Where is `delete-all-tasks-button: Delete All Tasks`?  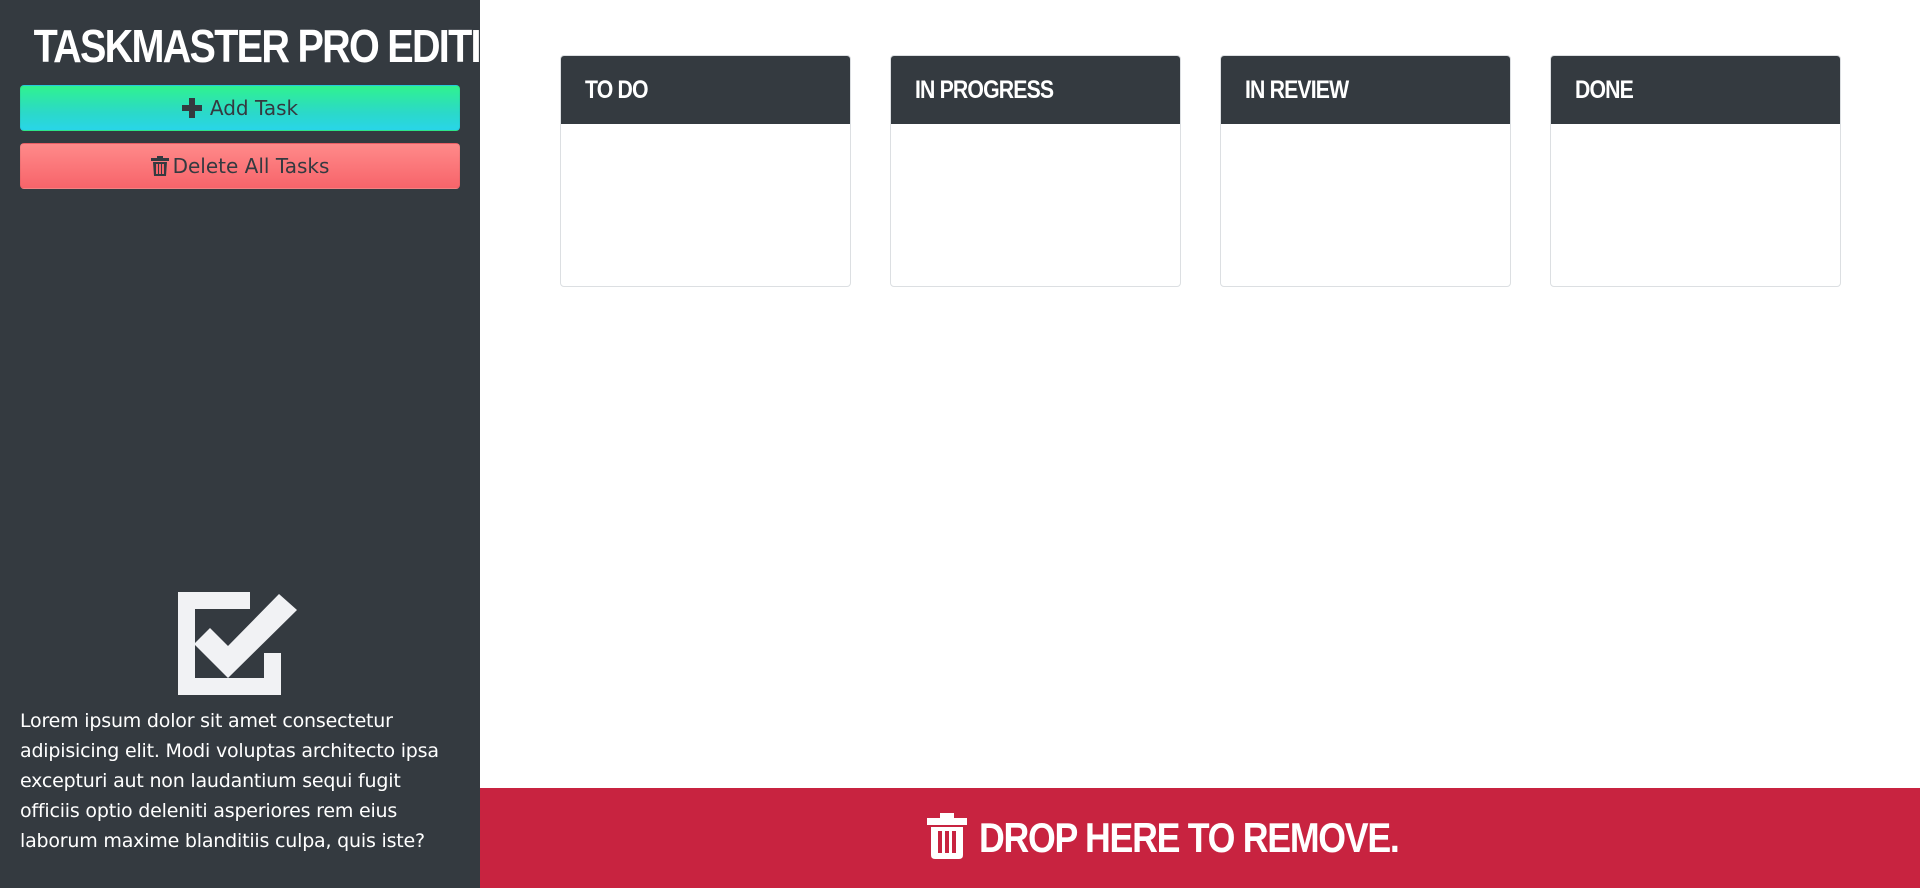 delete-all-tasks-button: Delete All Tasks is located at coordinates (240, 166).